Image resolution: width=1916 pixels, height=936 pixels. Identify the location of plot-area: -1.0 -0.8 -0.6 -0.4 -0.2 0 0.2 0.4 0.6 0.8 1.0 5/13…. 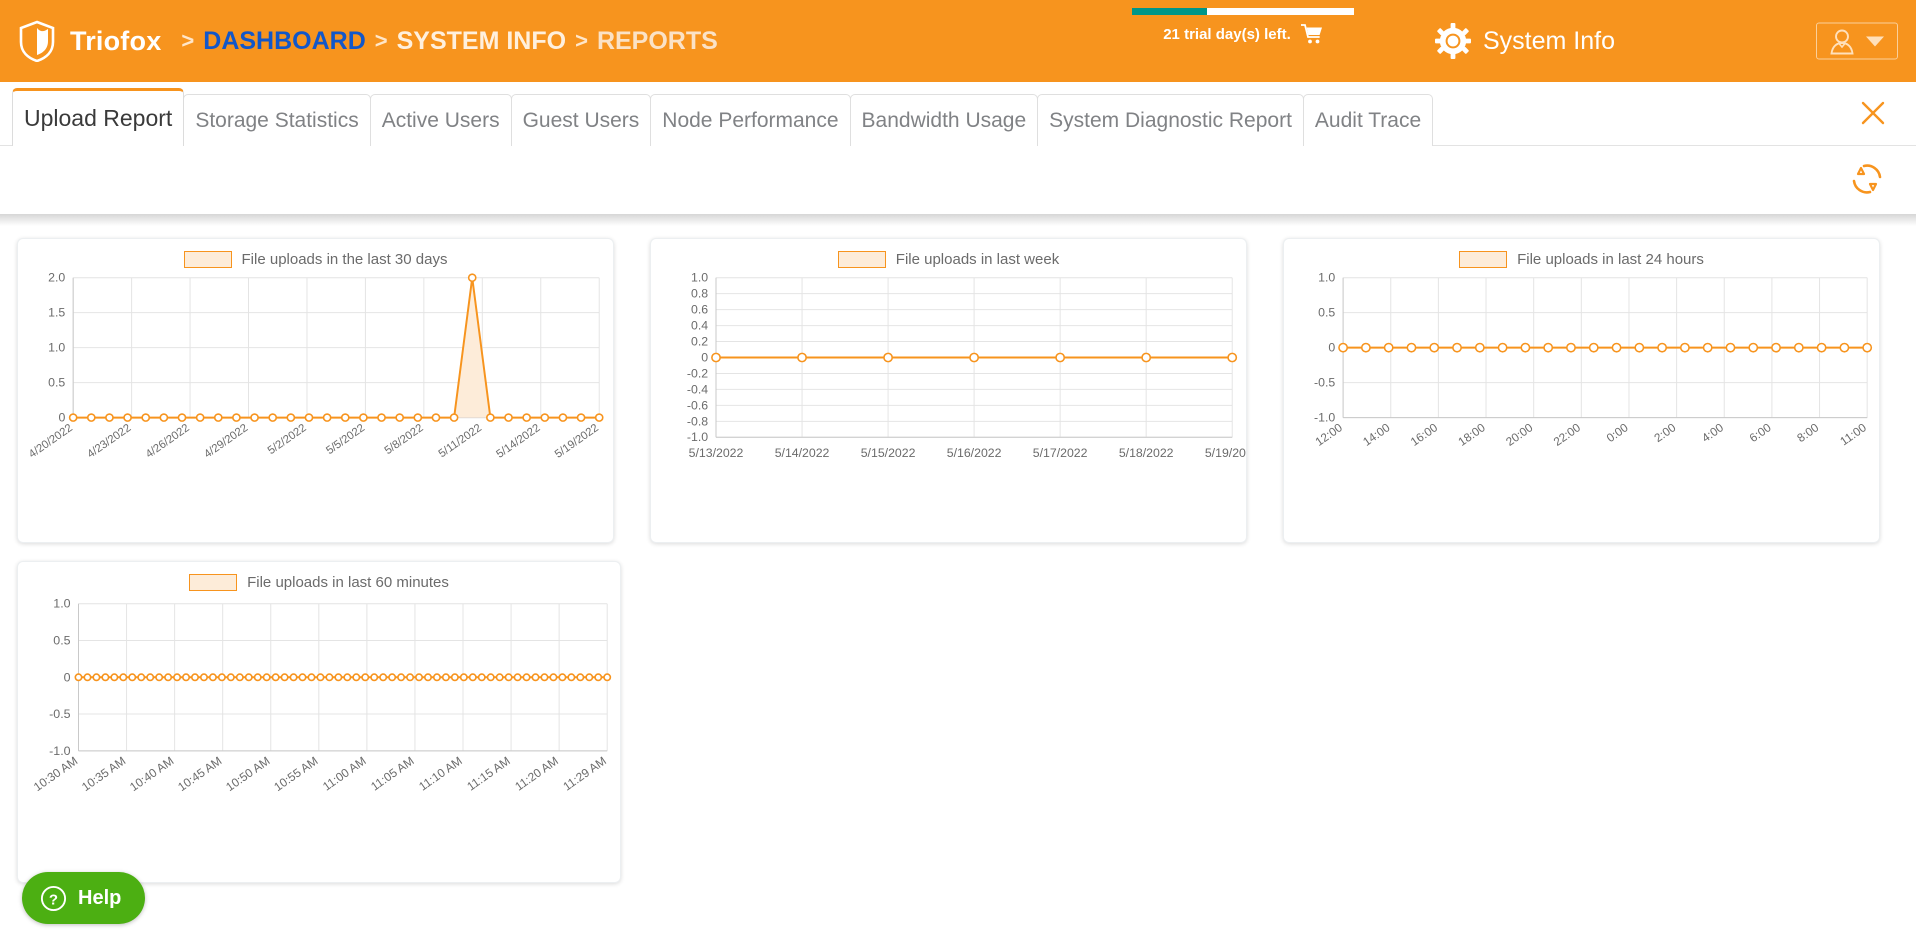
(948, 390).